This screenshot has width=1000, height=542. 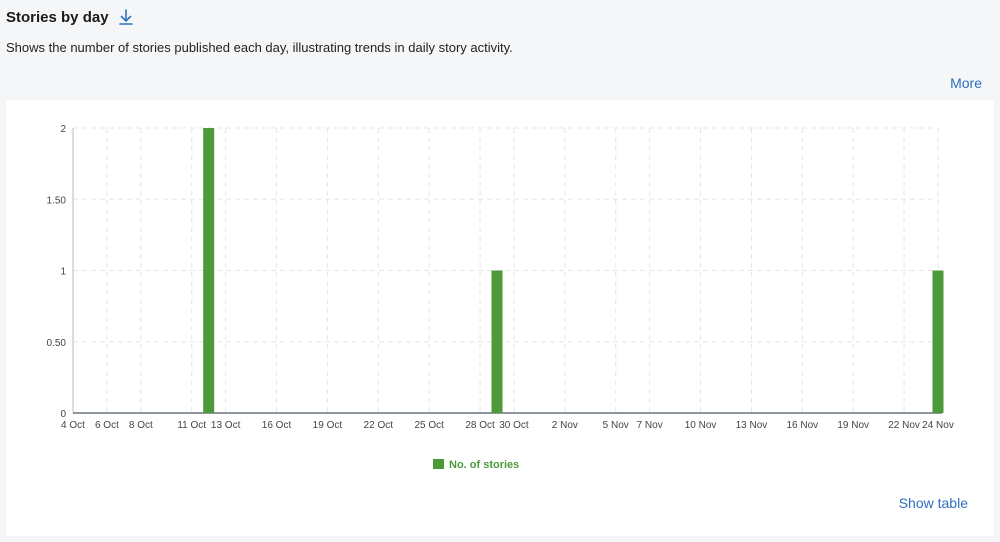 I want to click on chart-title: Stories by day, so click(x=57, y=17).